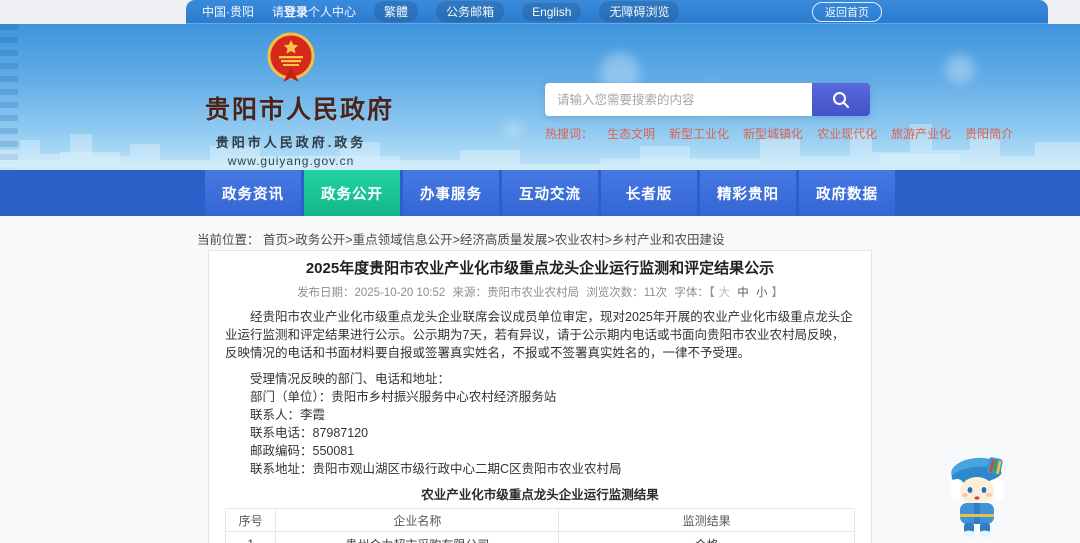 The height and width of the screenshot is (543, 1080). What do you see at coordinates (540, 268) in the screenshot?
I see `article-title: 2025年度贵阳市农业产业化市级重点龙头企业运行监测和评定结果公示` at bounding box center [540, 268].